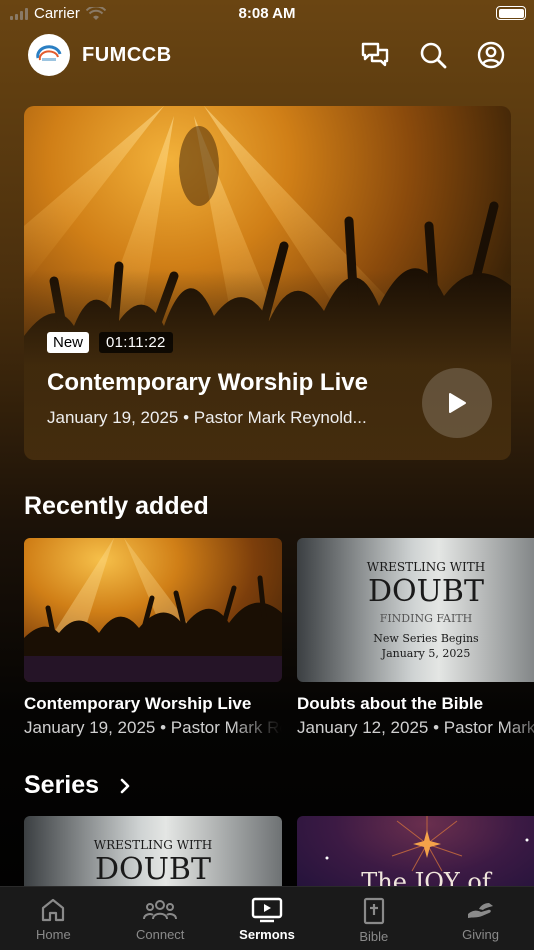  What do you see at coordinates (267, 910) in the screenshot?
I see `video-icon` at bounding box center [267, 910].